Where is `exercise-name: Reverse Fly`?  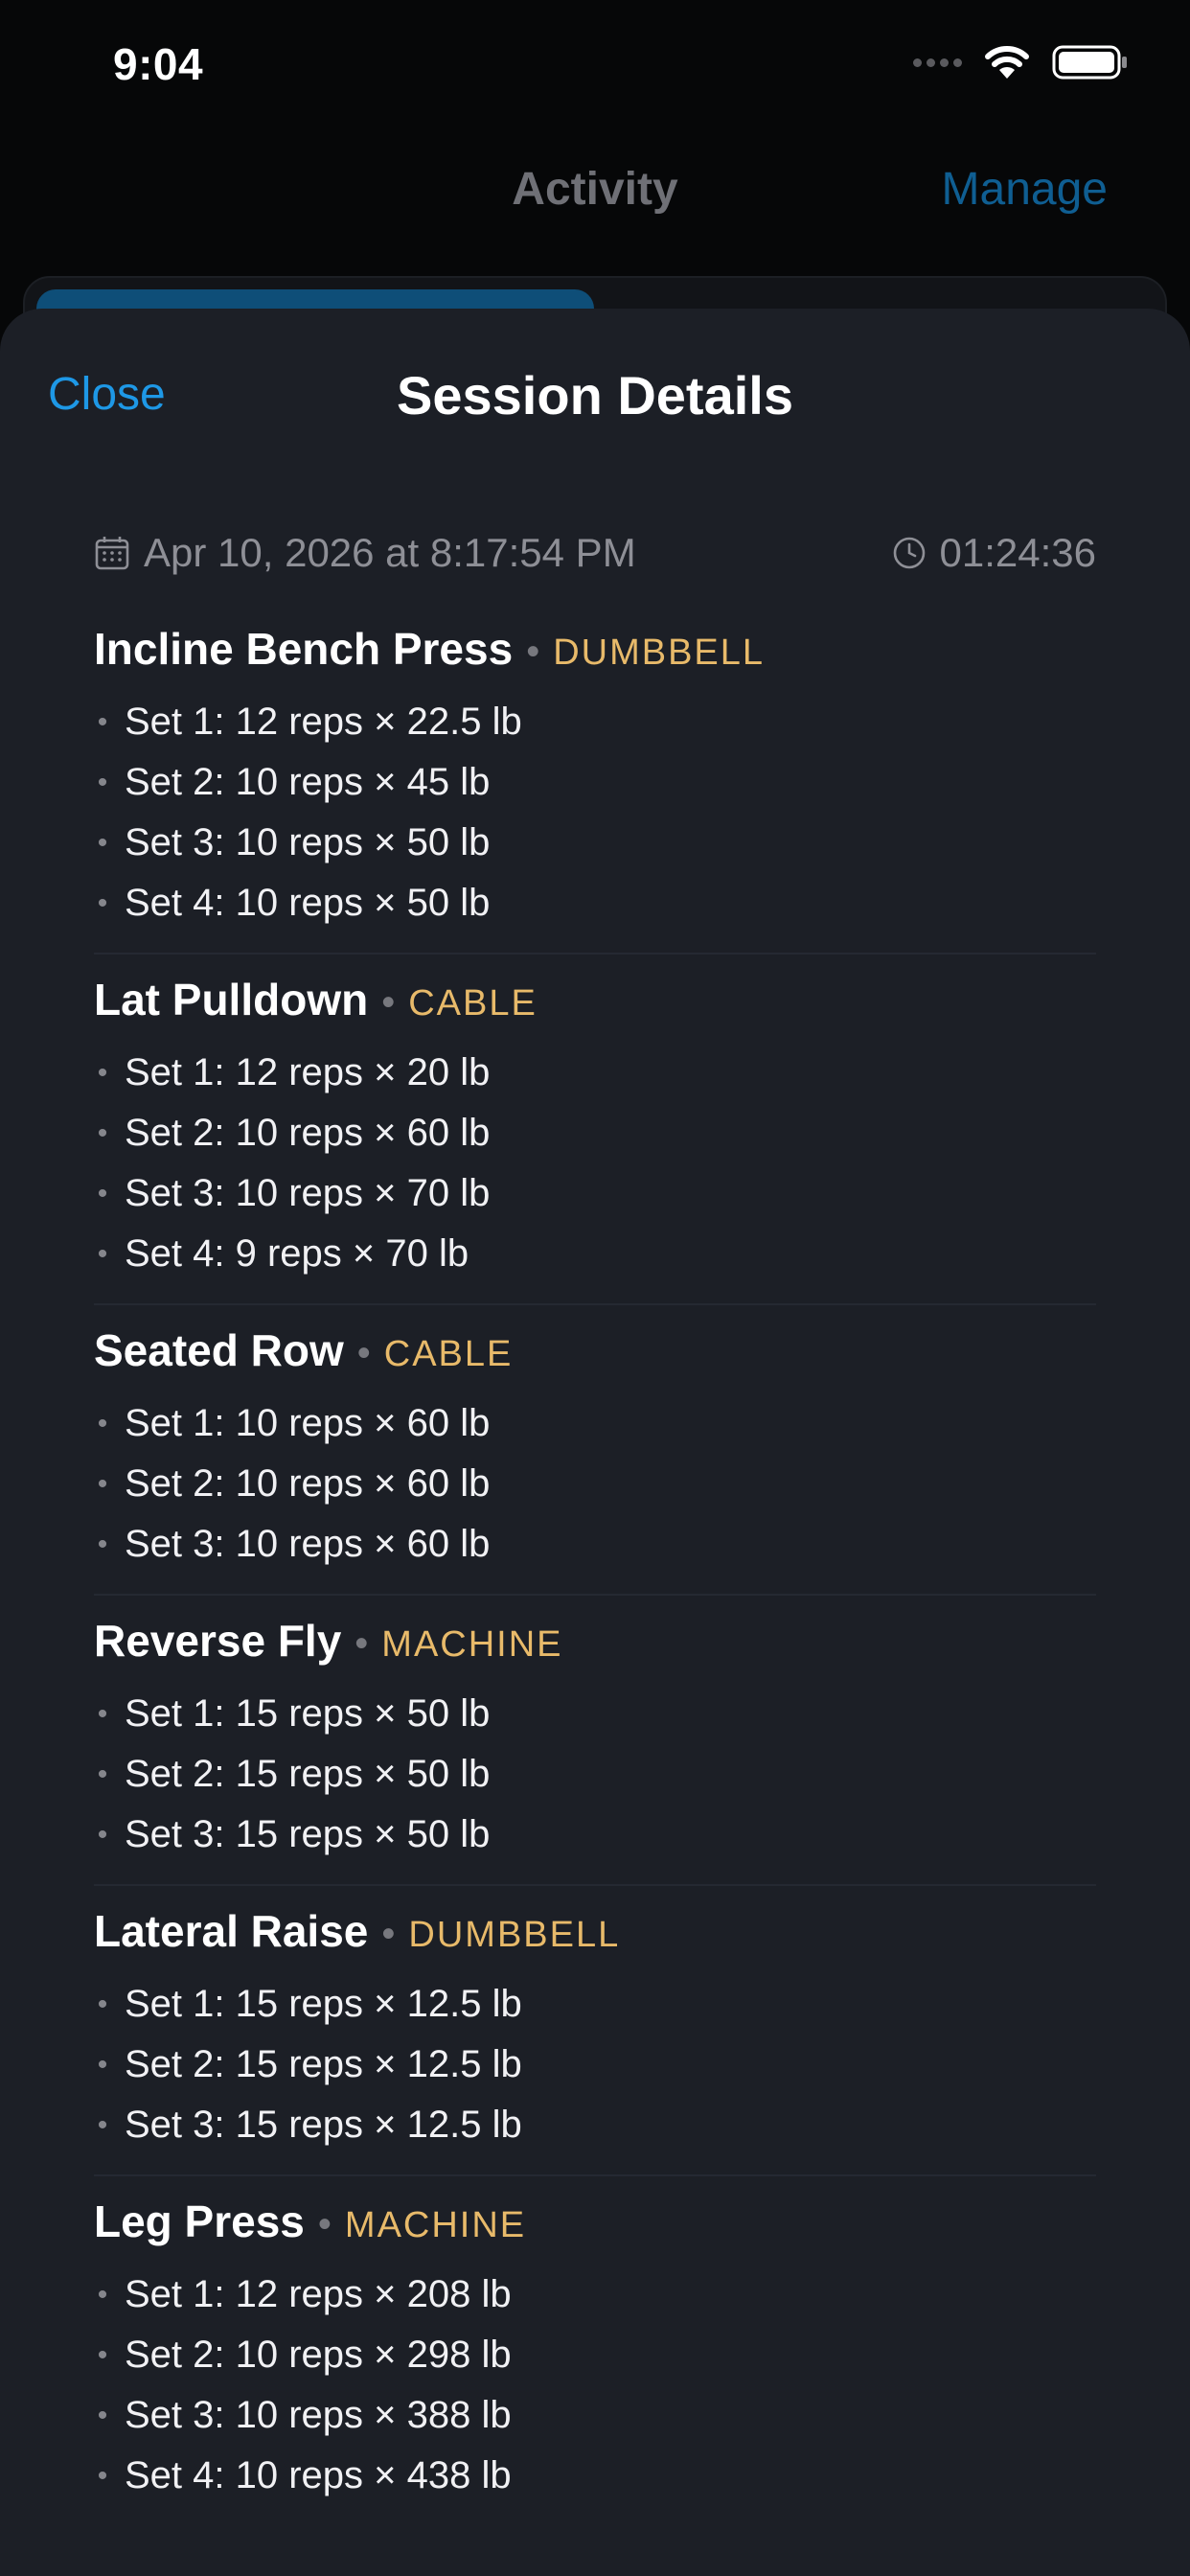
exercise-name: Reverse Fly is located at coordinates (218, 1641).